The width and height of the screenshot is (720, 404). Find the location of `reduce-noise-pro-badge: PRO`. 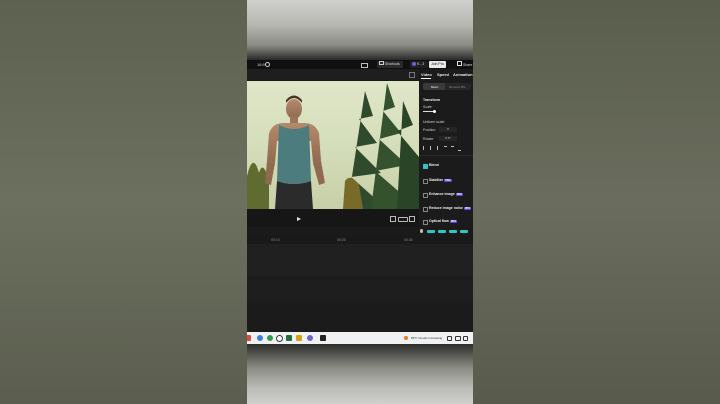

reduce-noise-pro-badge: PRO is located at coordinates (467, 208).